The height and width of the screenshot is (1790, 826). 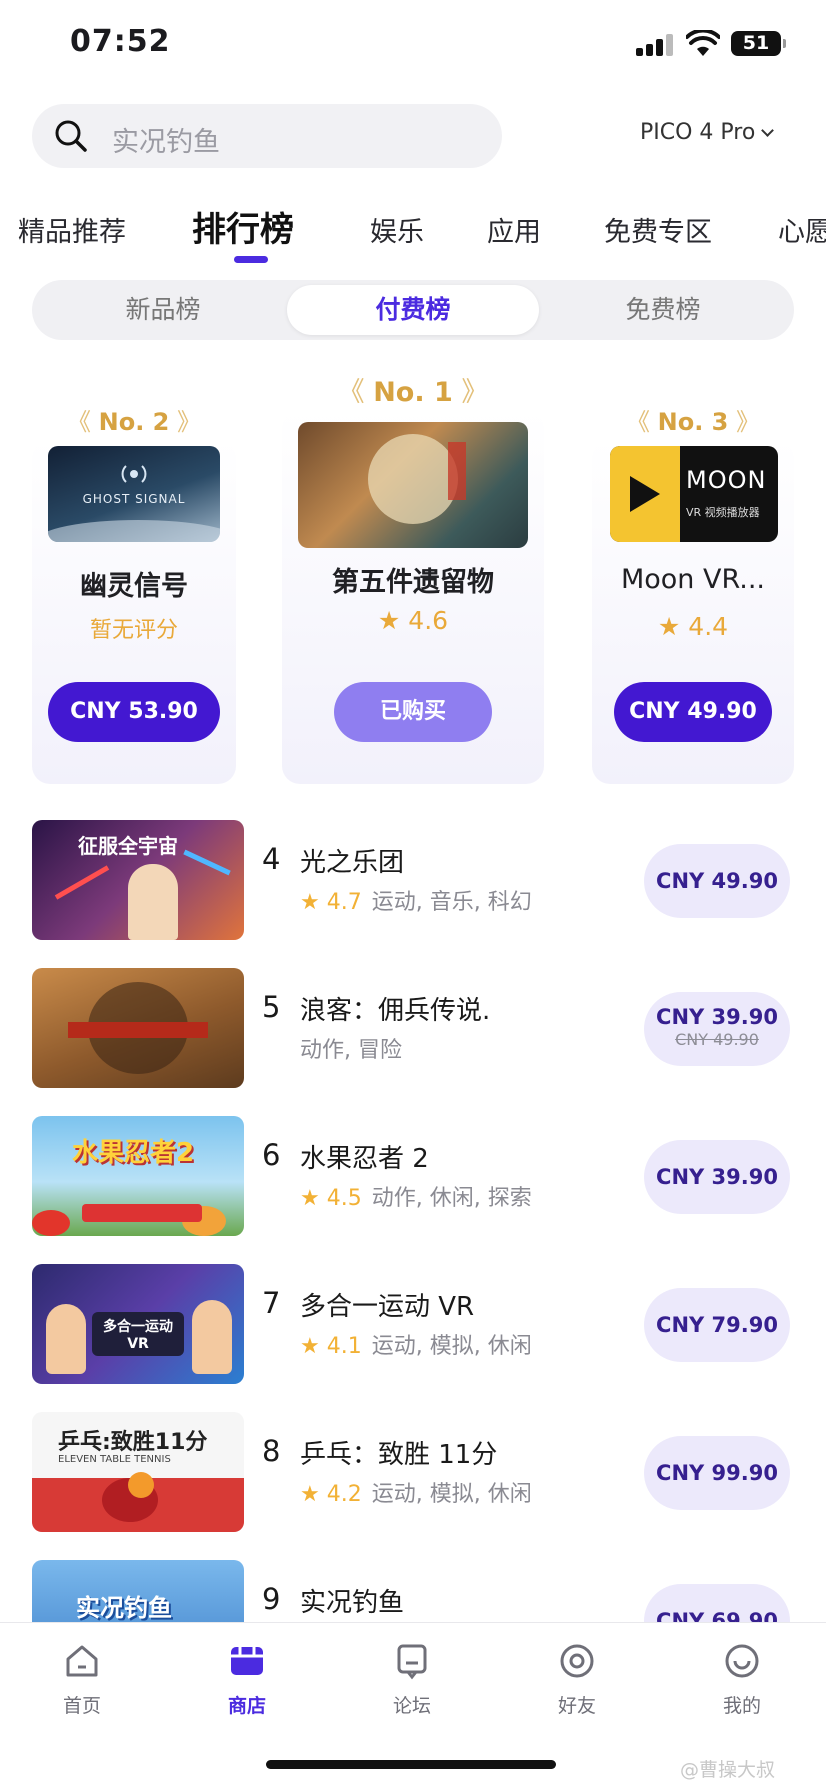 I want to click on podium-card-1: 第五件遗留物 ★ 4.6 已购买, so click(x=413, y=597).